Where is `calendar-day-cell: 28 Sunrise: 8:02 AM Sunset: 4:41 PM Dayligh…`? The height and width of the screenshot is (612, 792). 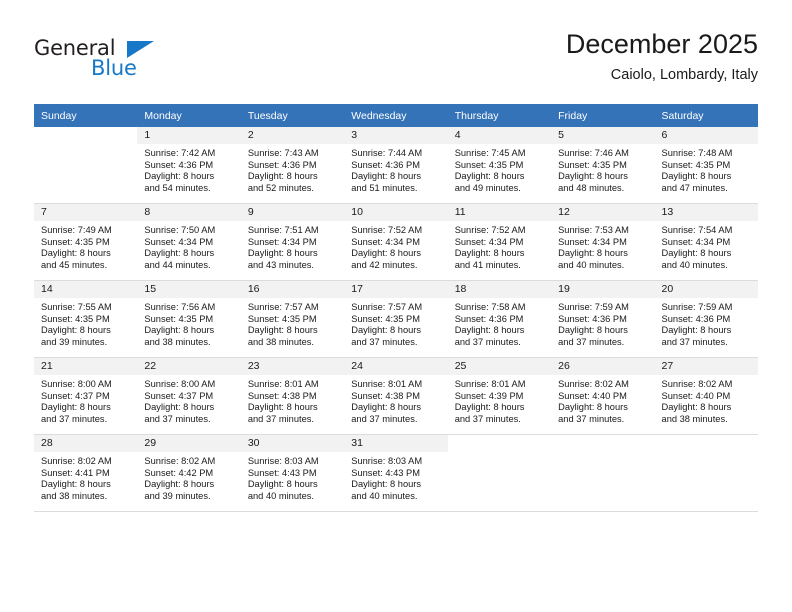 calendar-day-cell: 28 Sunrise: 8:02 AM Sunset: 4:41 PM Dayligh… is located at coordinates (86, 473).